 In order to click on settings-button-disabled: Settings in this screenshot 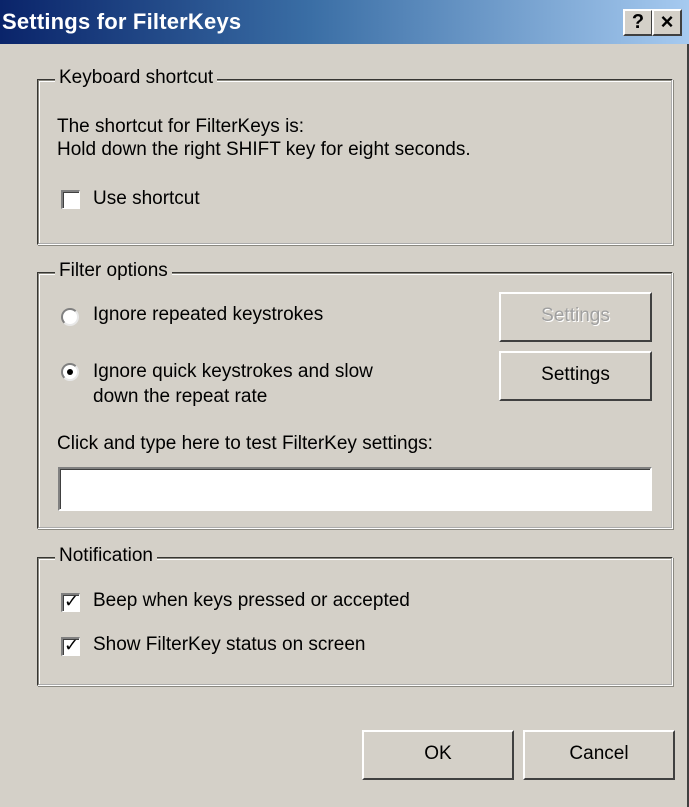, I will do `click(575, 317)`.